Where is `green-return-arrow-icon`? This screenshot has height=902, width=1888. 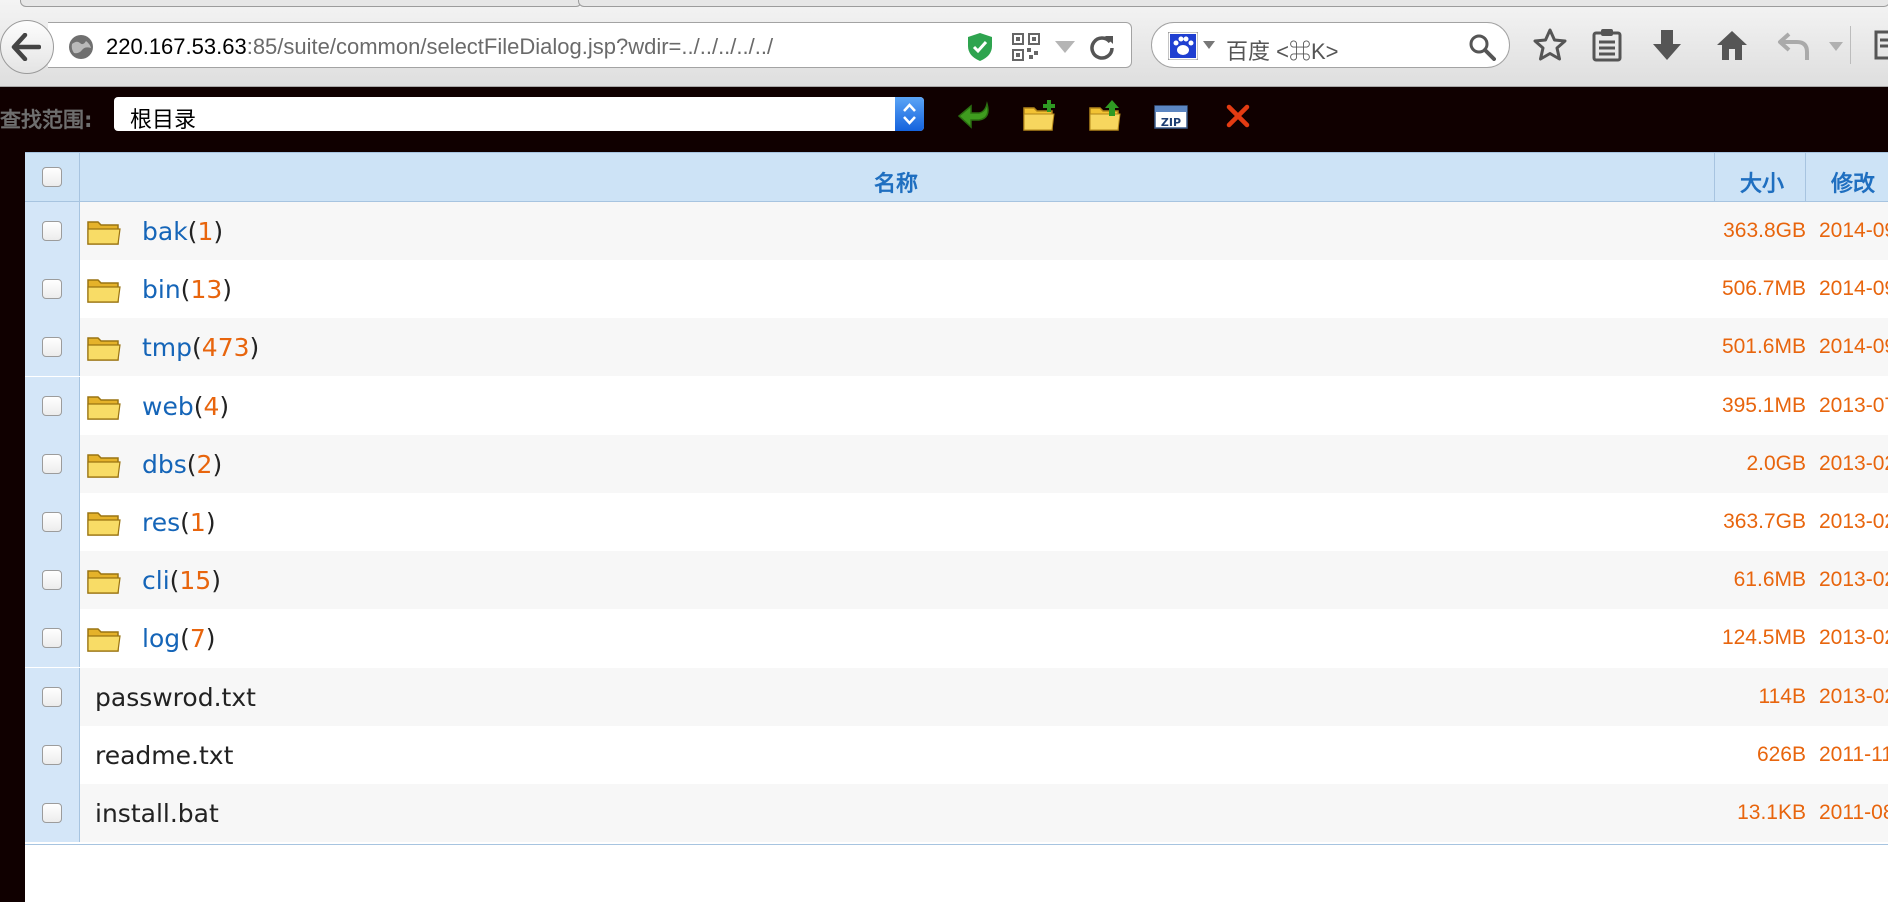
green-return-arrow-icon is located at coordinates (975, 116).